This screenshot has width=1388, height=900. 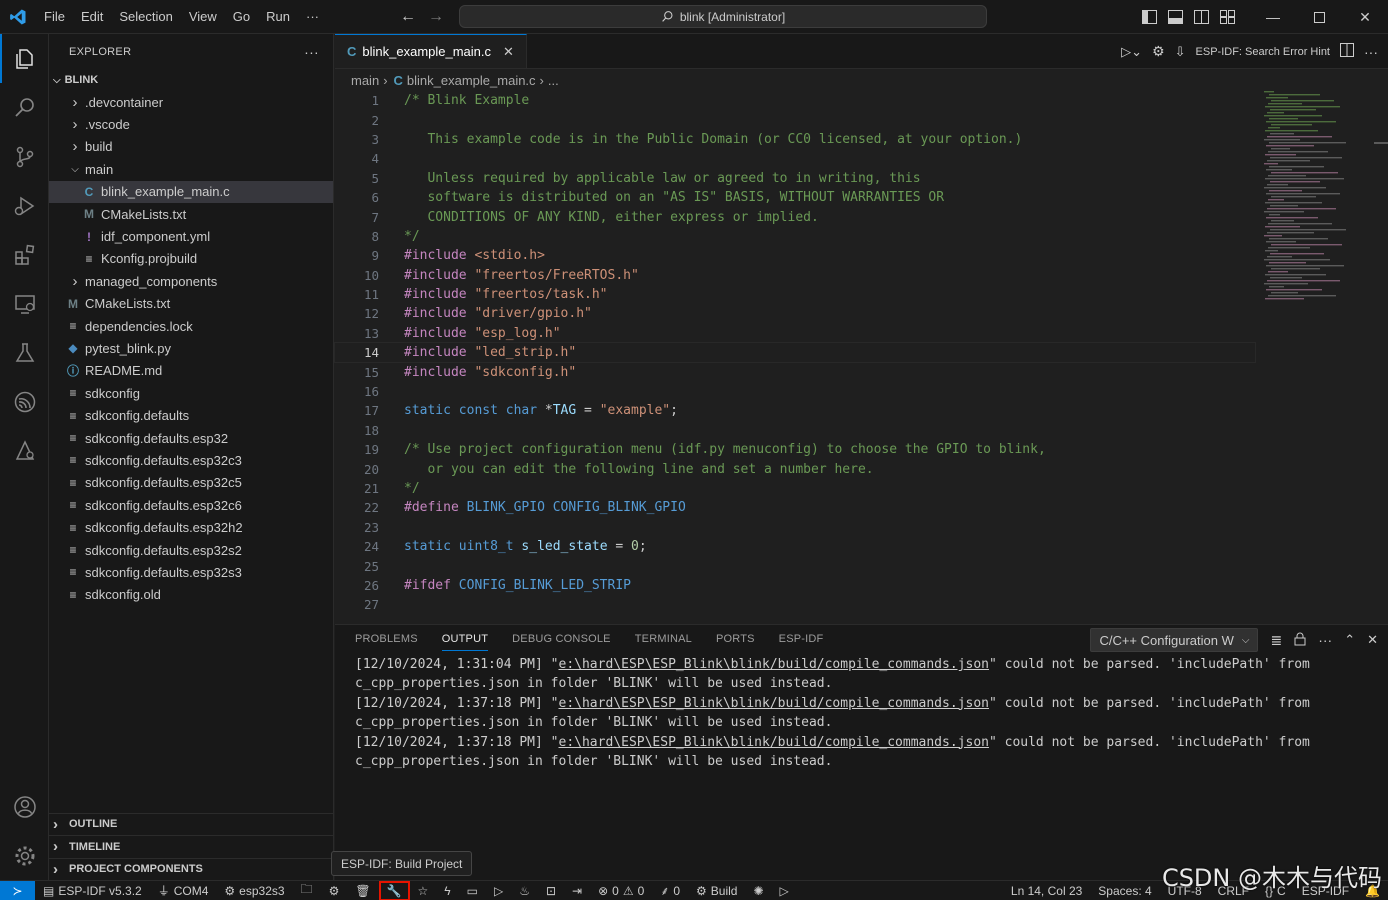 I want to click on code-line: 2, so click(x=795, y=119).